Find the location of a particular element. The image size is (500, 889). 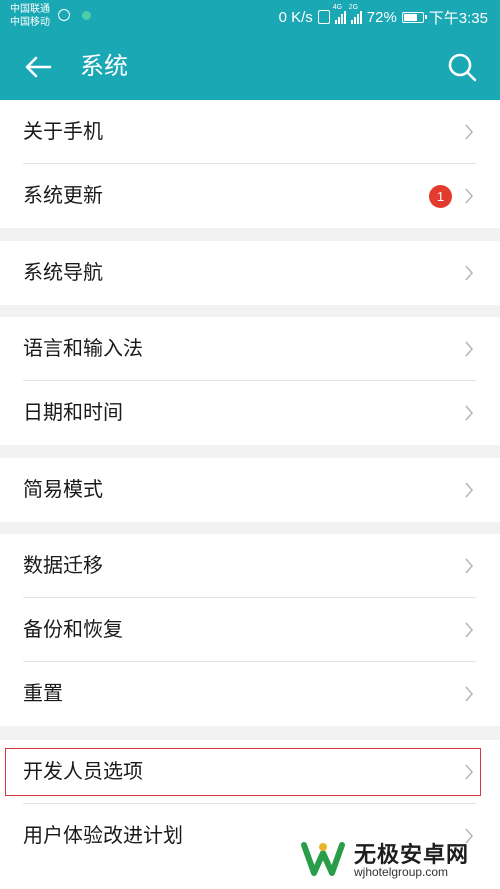

settings-item-system-navigation: 系统导航 is located at coordinates (250, 273).